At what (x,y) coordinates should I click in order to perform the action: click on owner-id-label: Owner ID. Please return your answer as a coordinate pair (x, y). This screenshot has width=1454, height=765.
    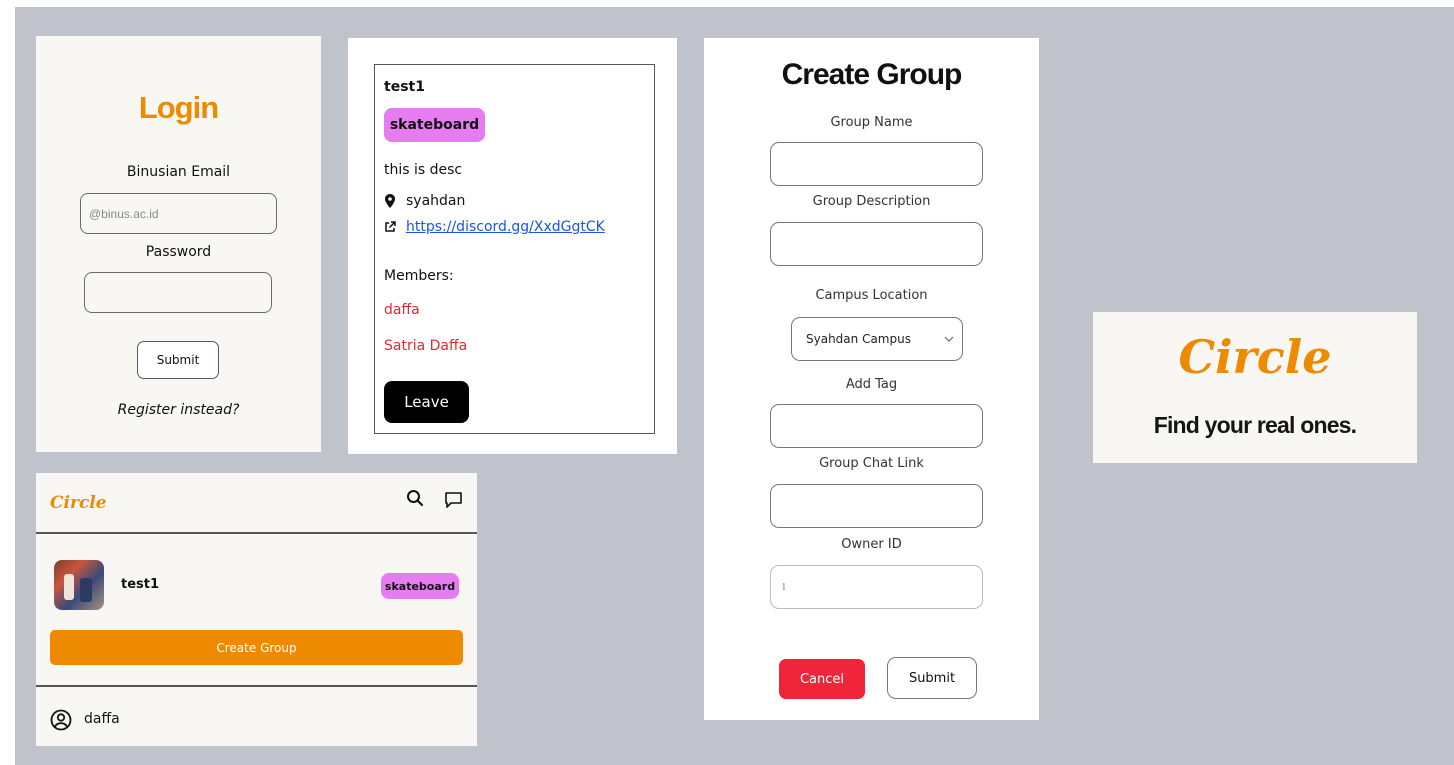
    Looking at the image, I should click on (871, 544).